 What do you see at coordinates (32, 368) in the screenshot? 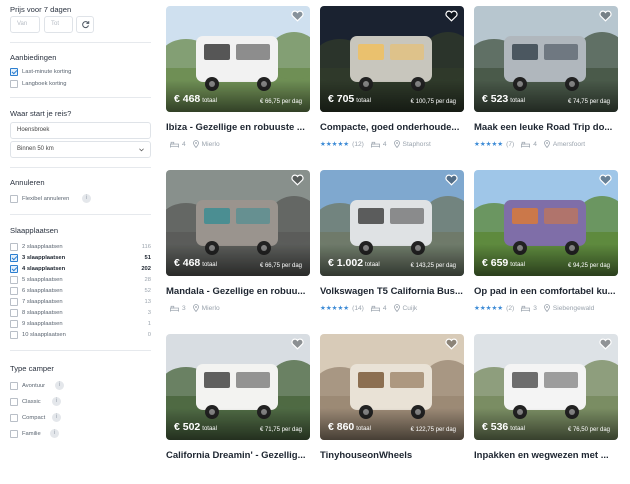
I see `camper-type-title: Type camper` at bounding box center [32, 368].